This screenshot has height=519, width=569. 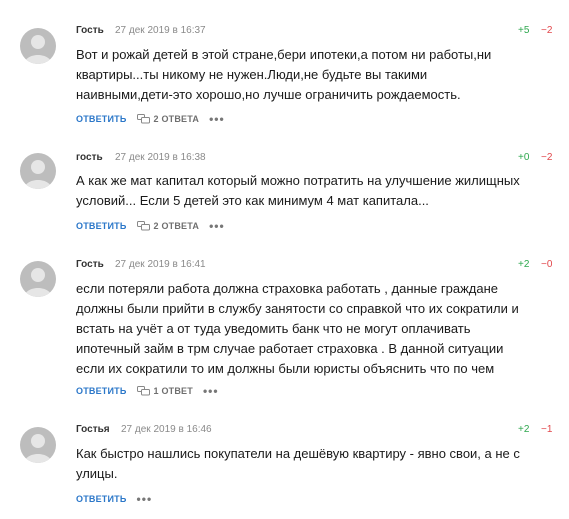 What do you see at coordinates (546, 264) in the screenshot?
I see `downvote-count: −0` at bounding box center [546, 264].